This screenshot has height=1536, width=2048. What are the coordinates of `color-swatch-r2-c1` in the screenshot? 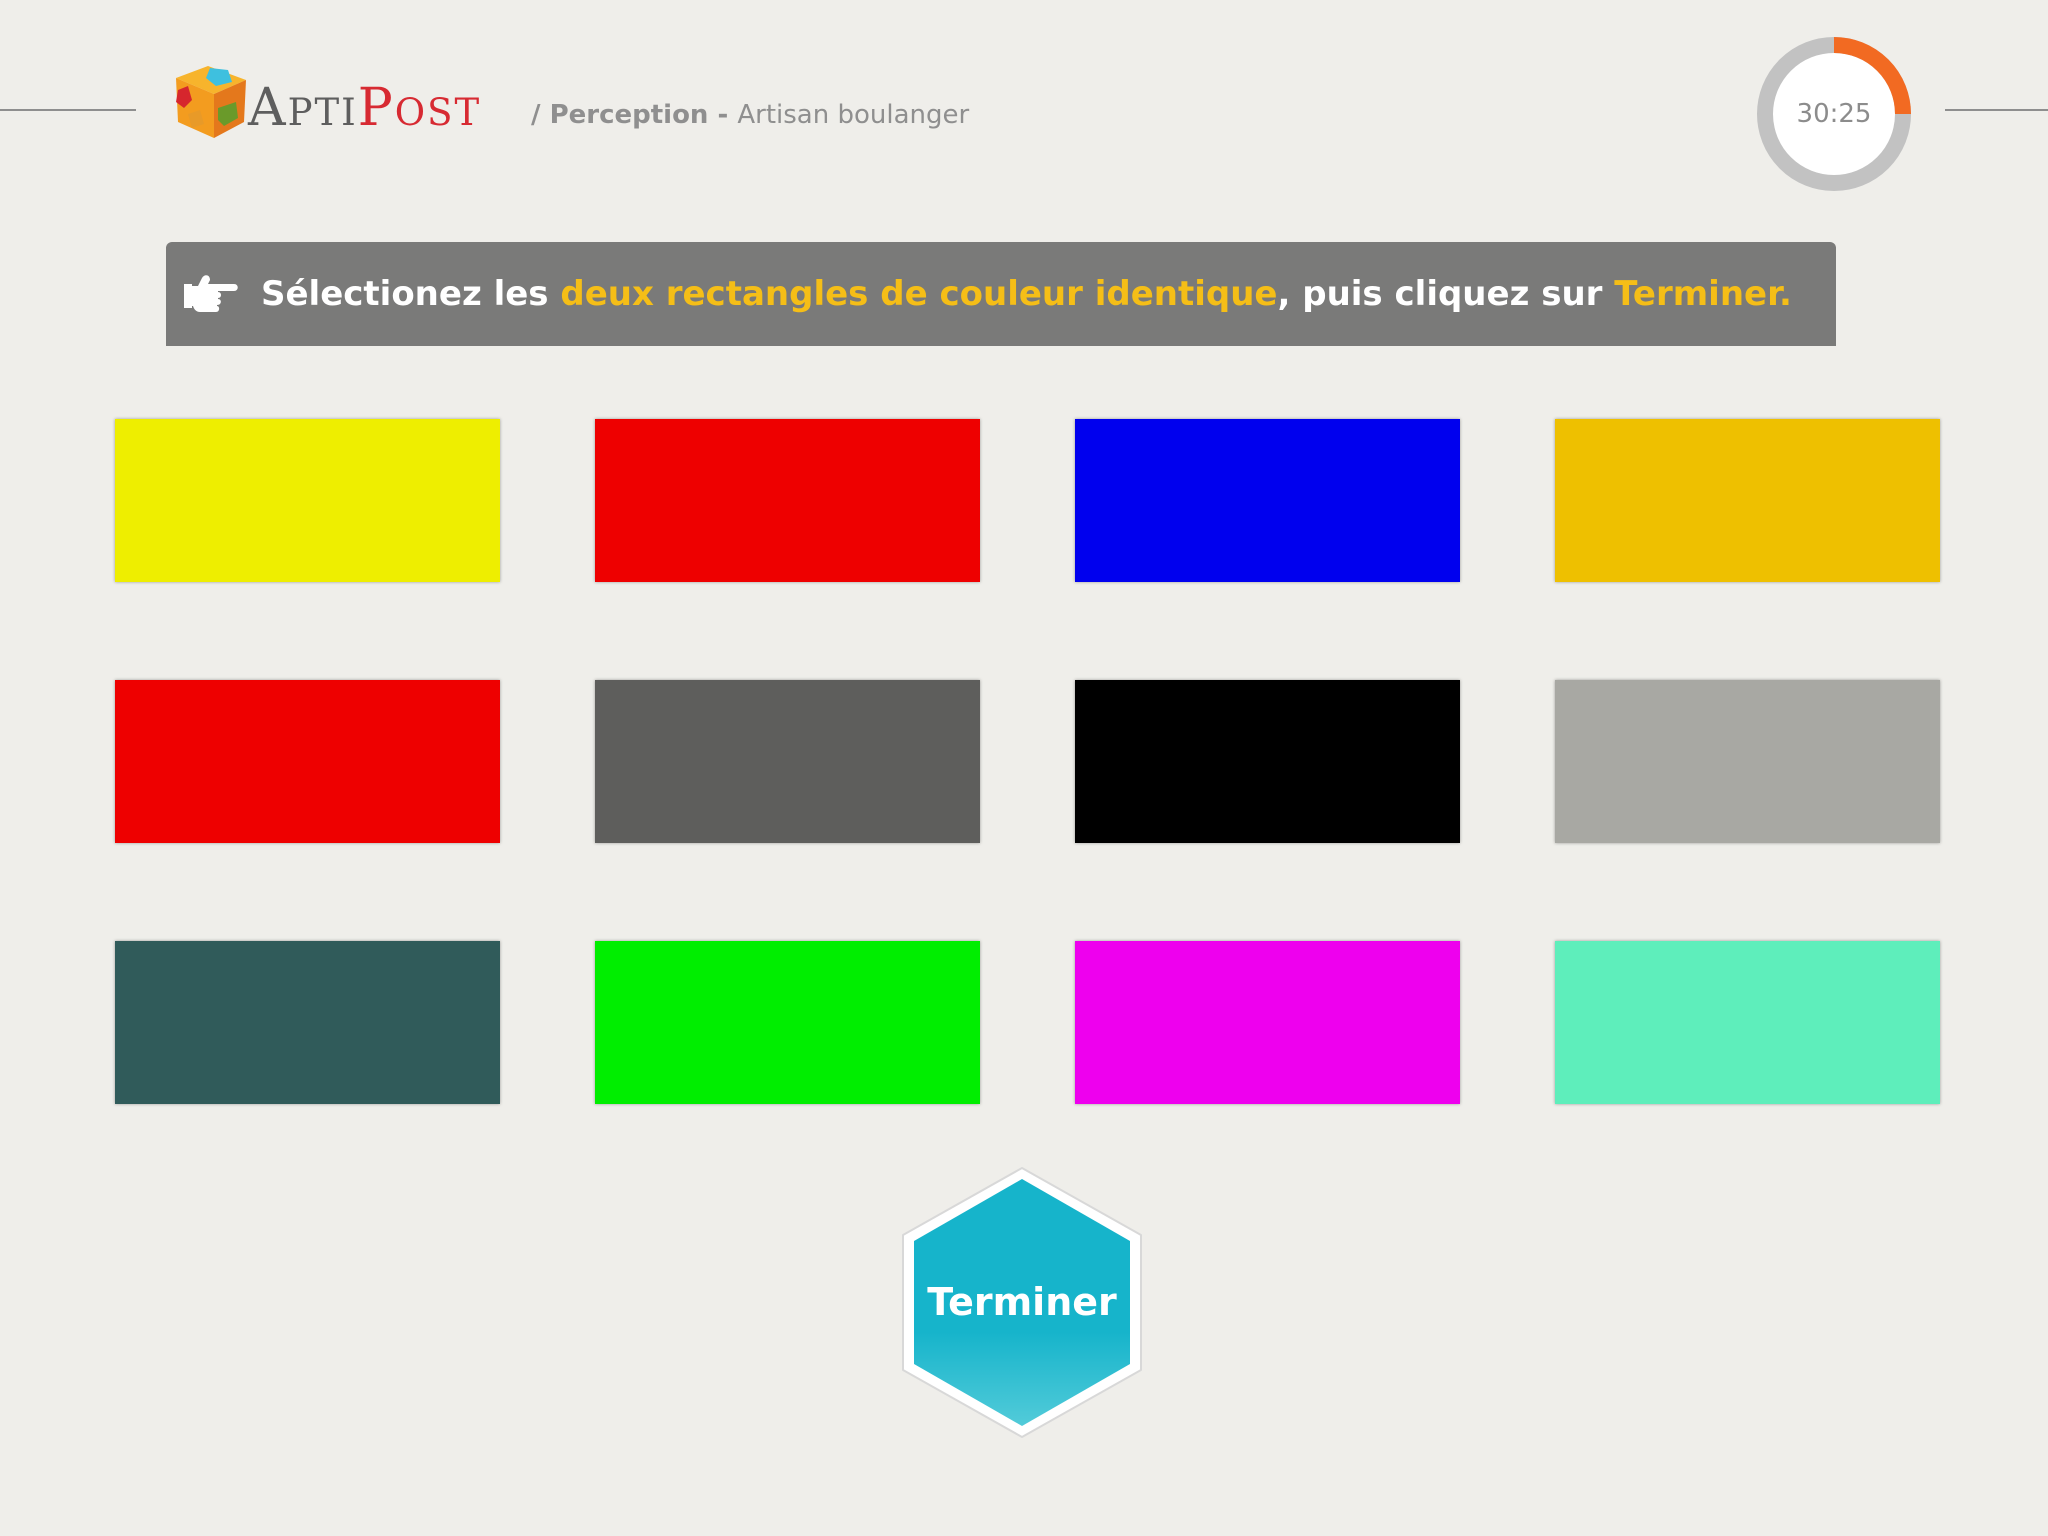 It's located at (307, 761).